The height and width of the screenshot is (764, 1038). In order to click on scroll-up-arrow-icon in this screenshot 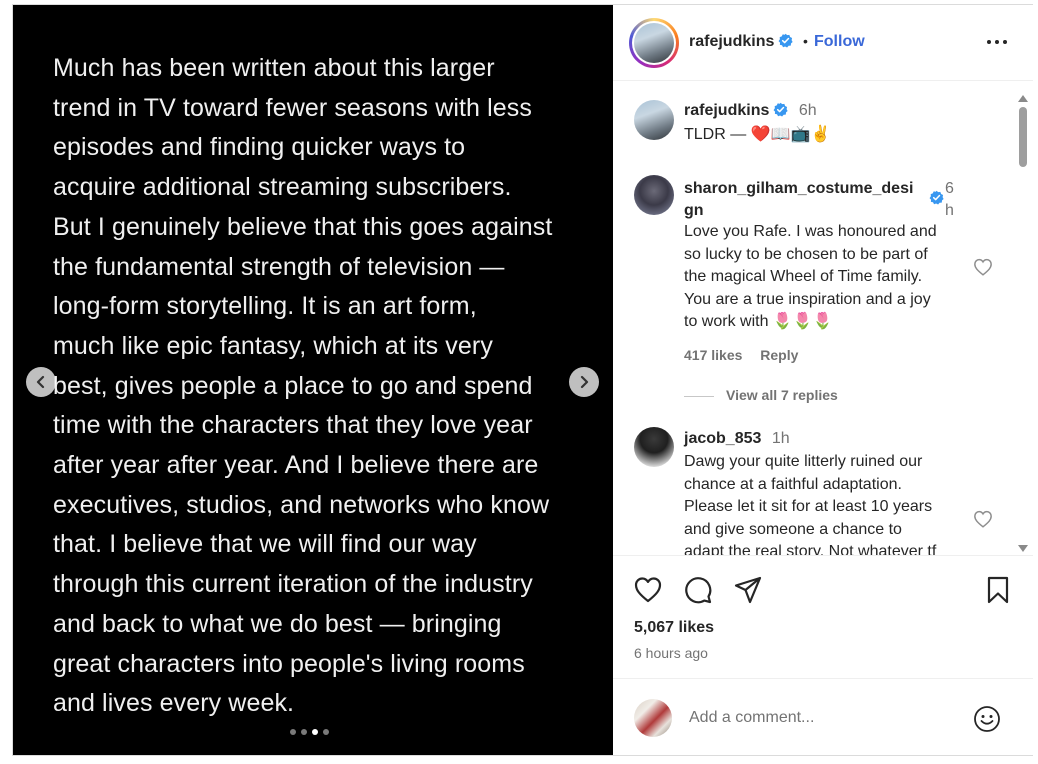, I will do `click(1023, 98)`.